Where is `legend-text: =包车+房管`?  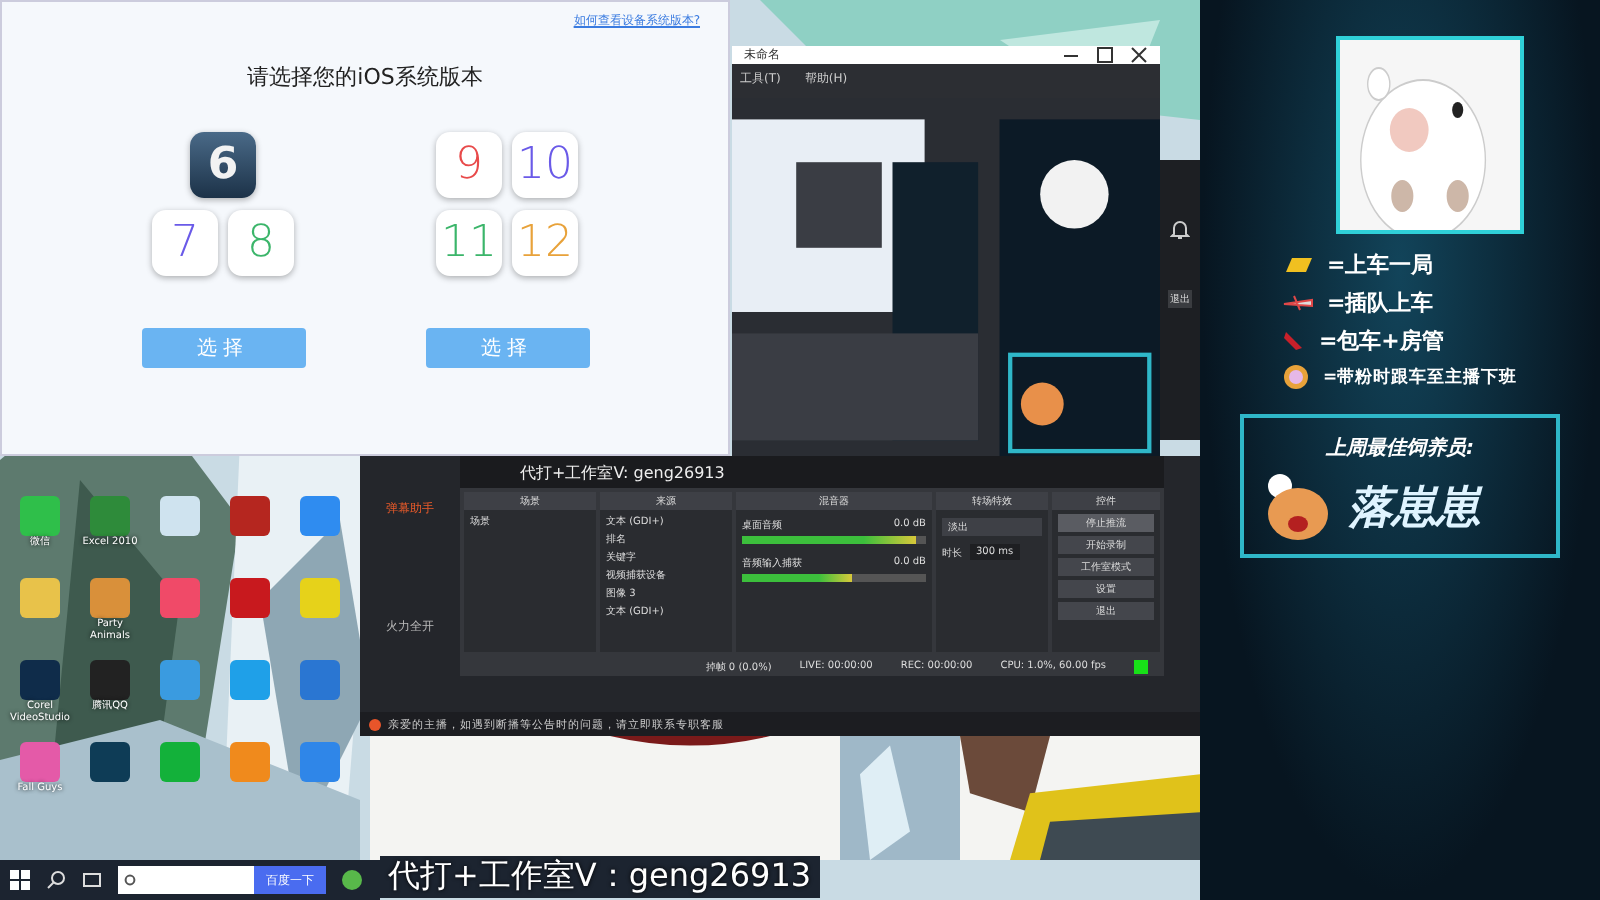 legend-text: =包车+房管 is located at coordinates (1381, 341).